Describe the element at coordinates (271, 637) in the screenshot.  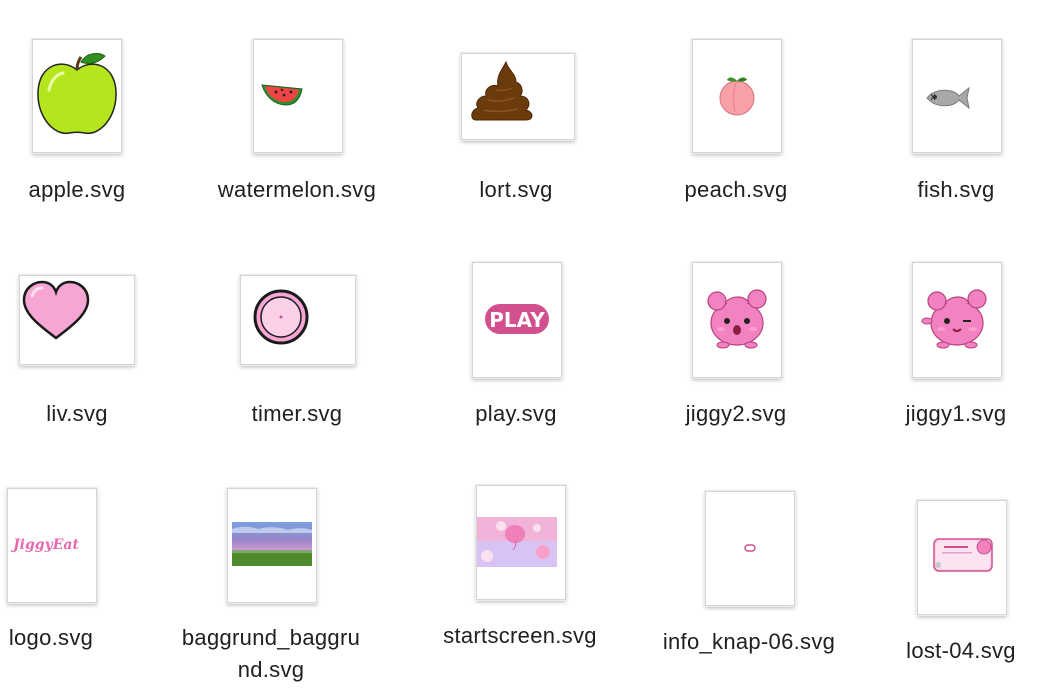
I see `file-name: baggrund_baggru` at that location.